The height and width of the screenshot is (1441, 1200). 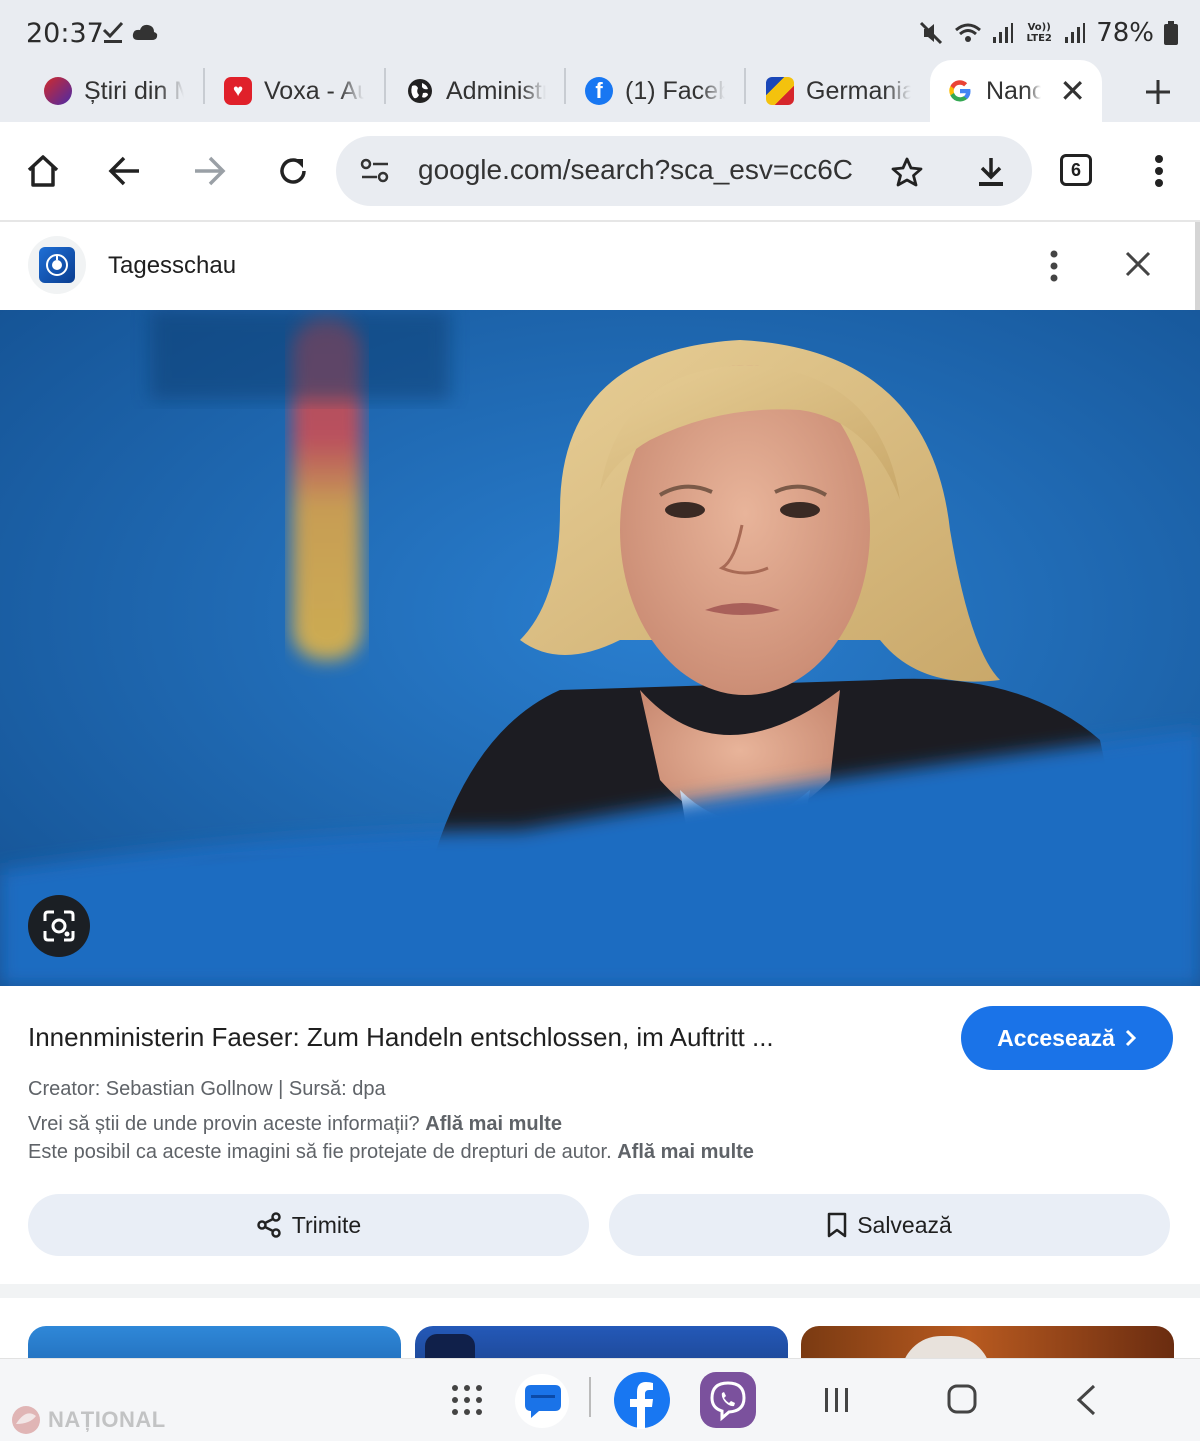 What do you see at coordinates (655, 91) in the screenshot?
I see `tab-facebook: f (1) Faceb` at bounding box center [655, 91].